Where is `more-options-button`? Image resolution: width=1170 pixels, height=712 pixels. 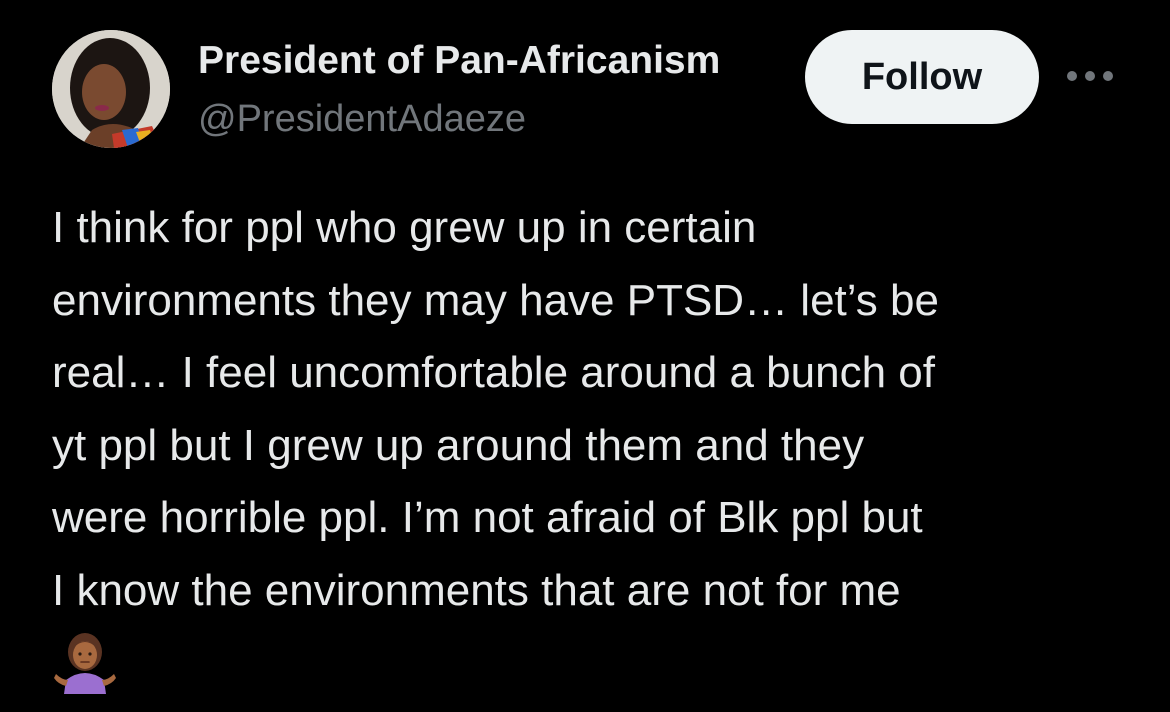 more-options-button is located at coordinates (1090, 76).